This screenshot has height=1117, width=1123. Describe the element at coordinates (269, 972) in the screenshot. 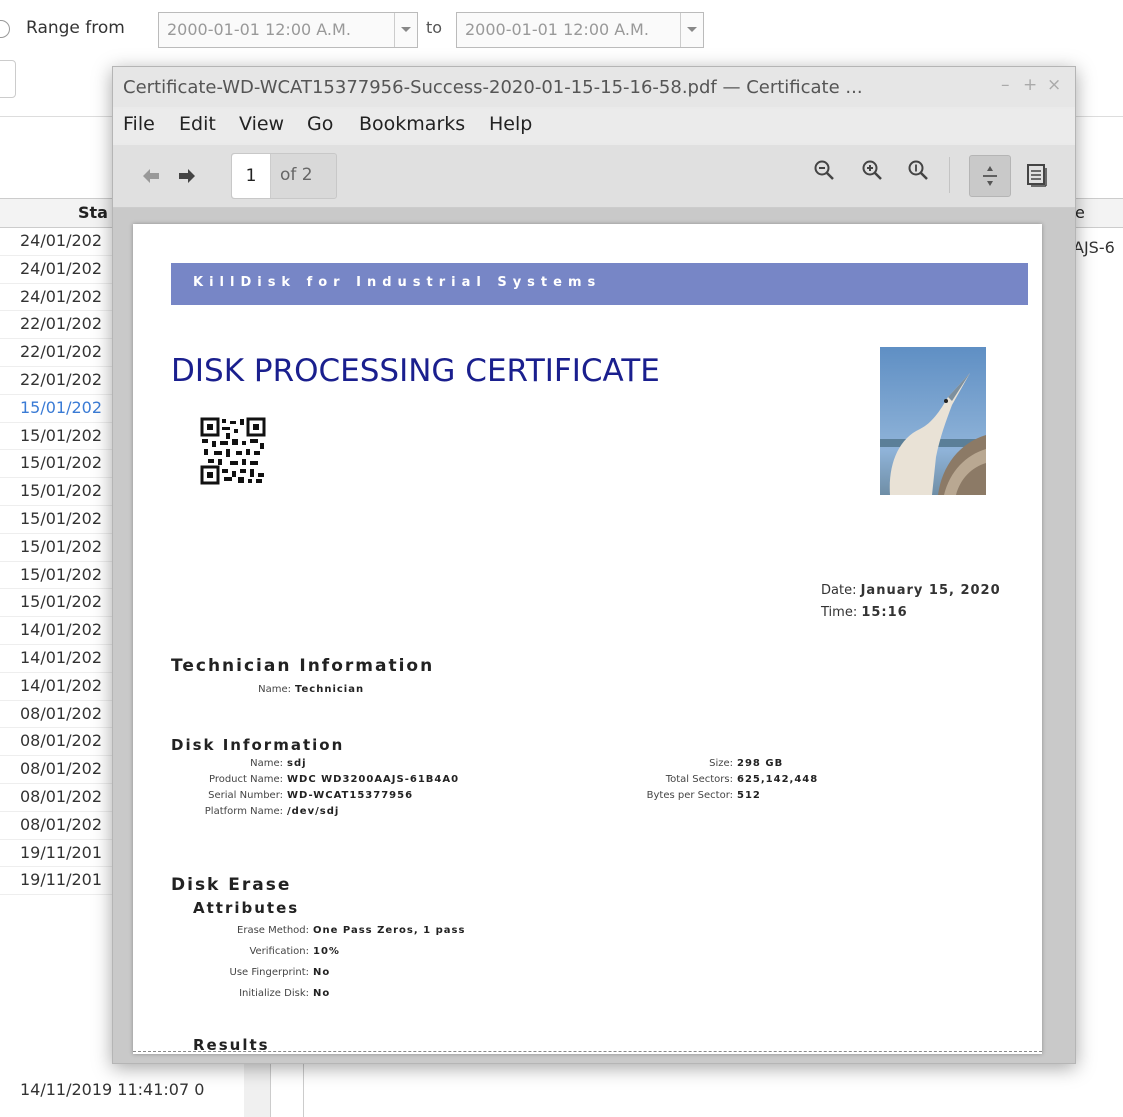

I see `field-label: Use Fingerprint:` at that location.